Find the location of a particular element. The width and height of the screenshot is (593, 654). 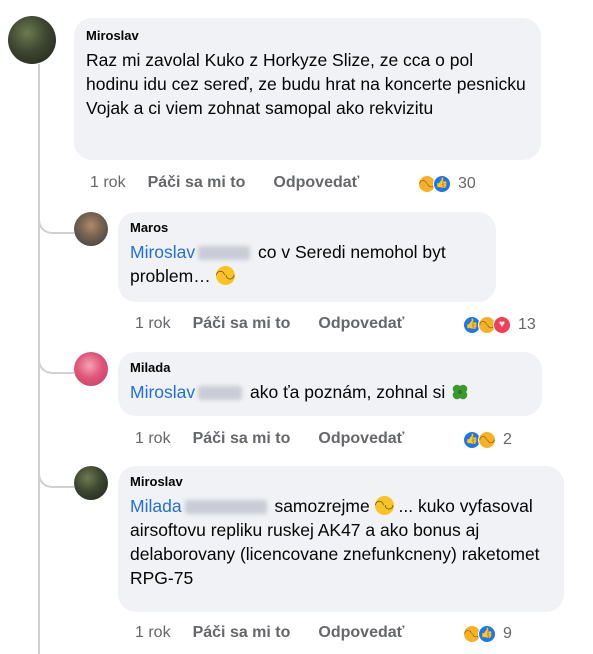

grinning-sweat-emoji: ◠◡ is located at coordinates (225, 275).